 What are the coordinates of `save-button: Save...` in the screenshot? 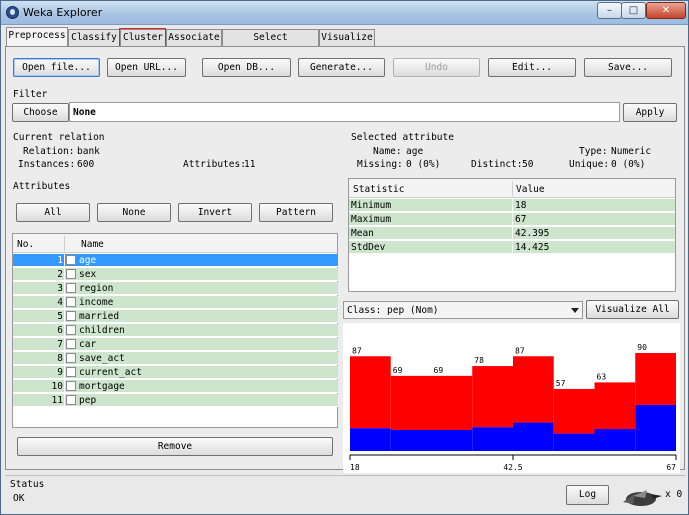 It's located at (628, 67).